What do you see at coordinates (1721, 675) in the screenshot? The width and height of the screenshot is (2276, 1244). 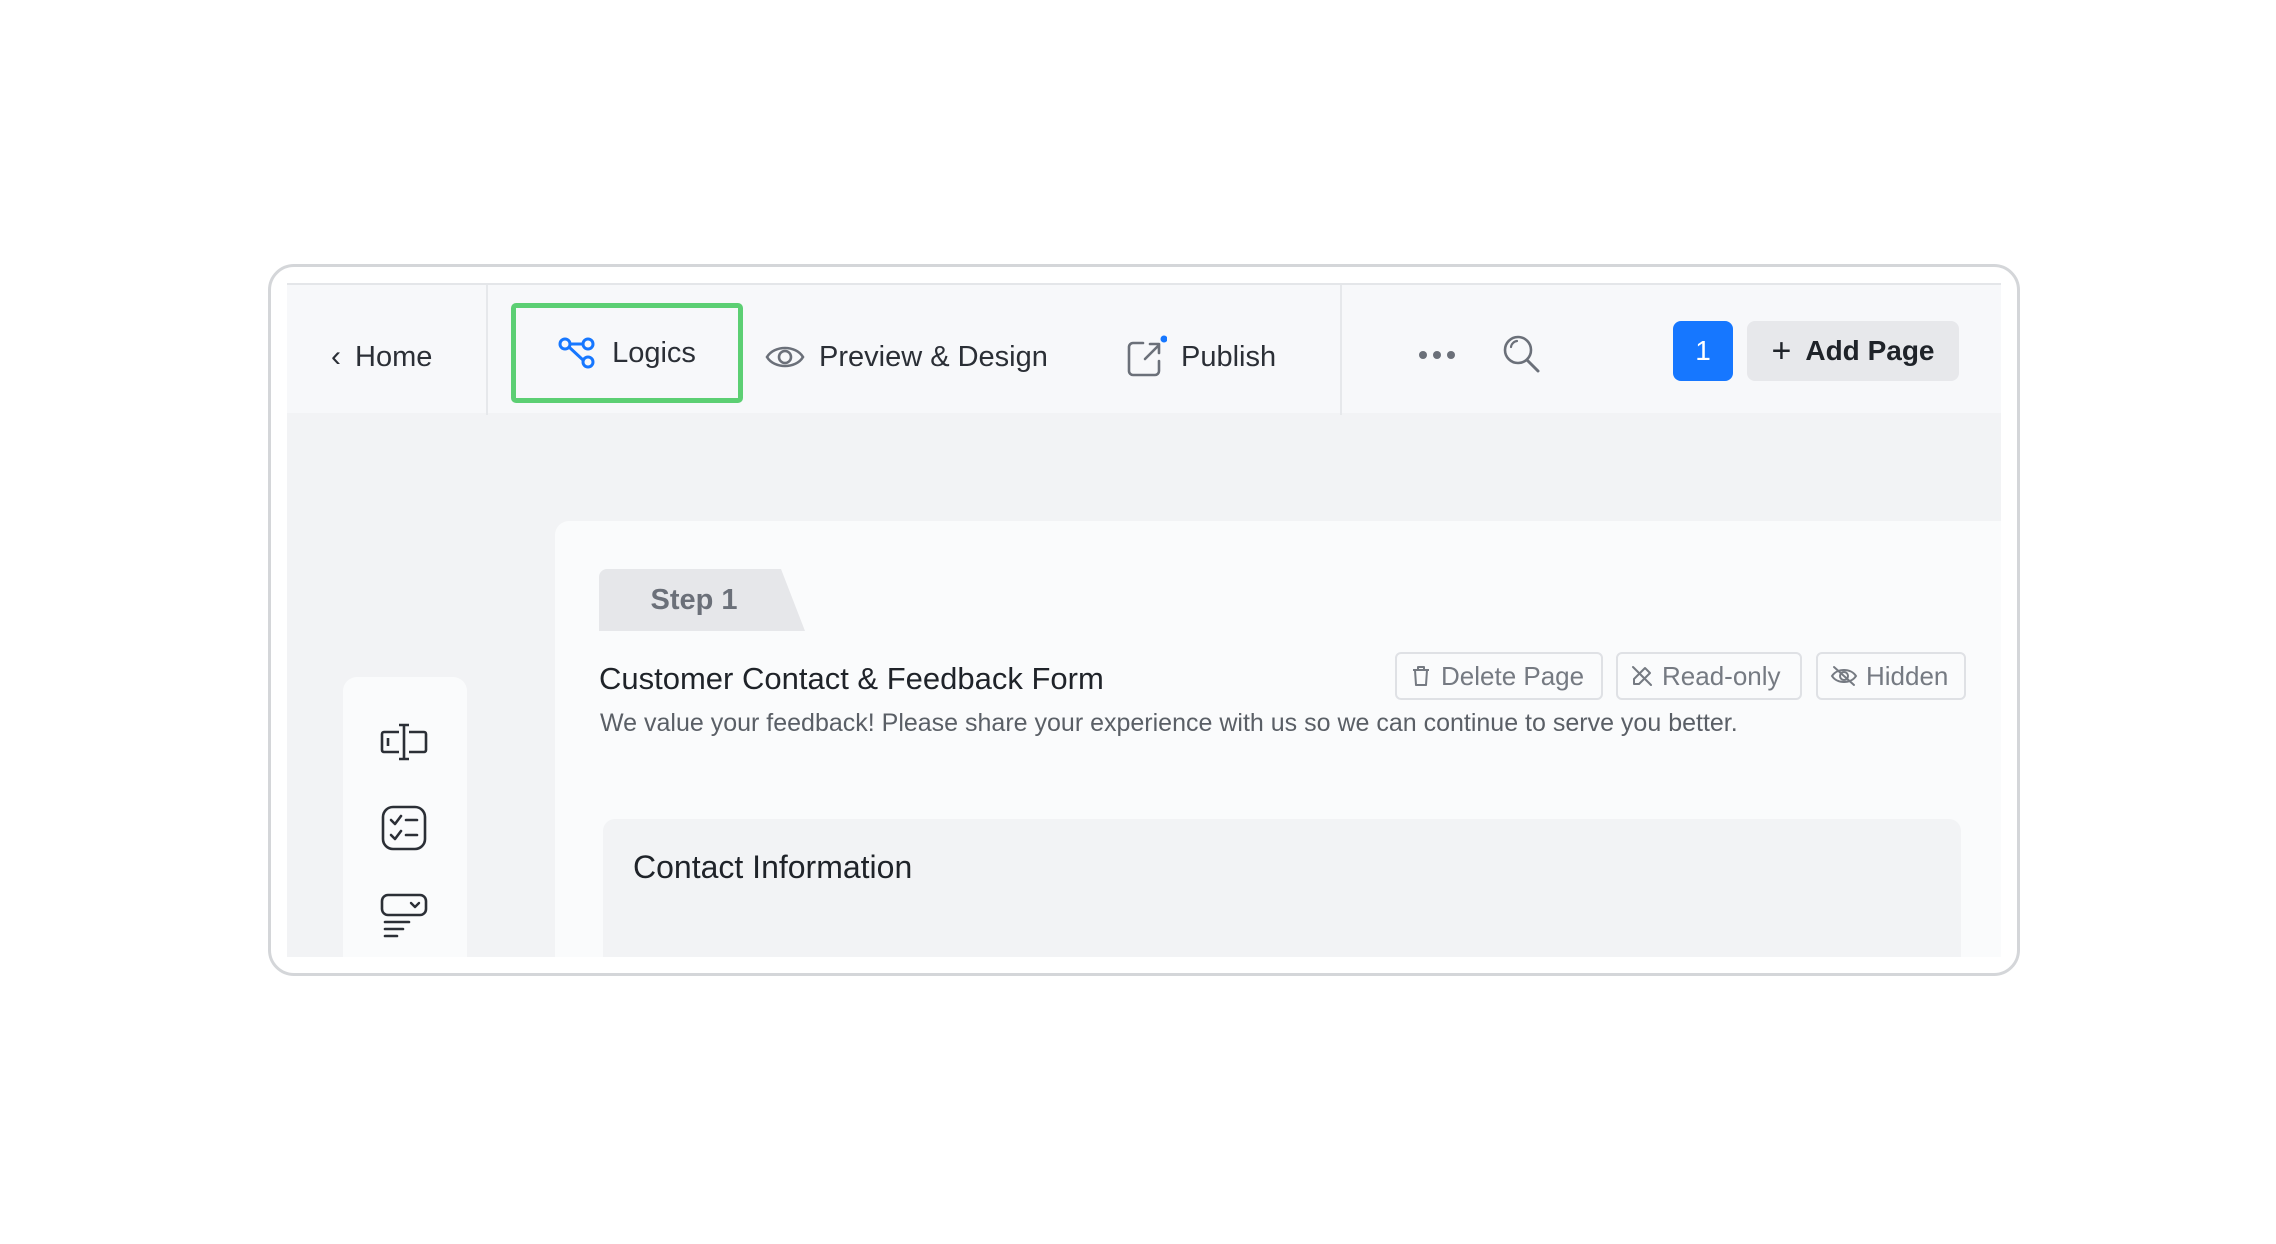 I see `read-only-label: Read-only` at bounding box center [1721, 675].